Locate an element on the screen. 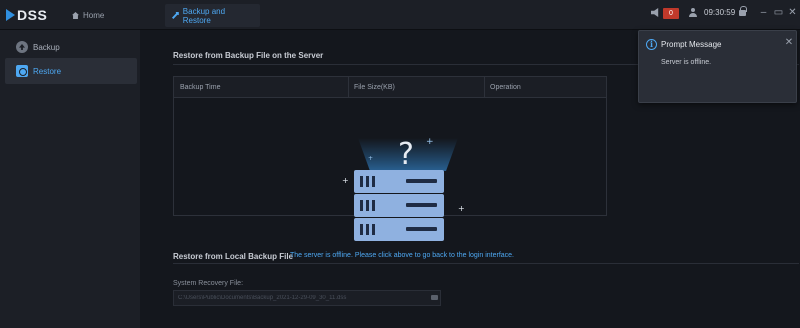  alarm-count-badge: 0 is located at coordinates (671, 13).